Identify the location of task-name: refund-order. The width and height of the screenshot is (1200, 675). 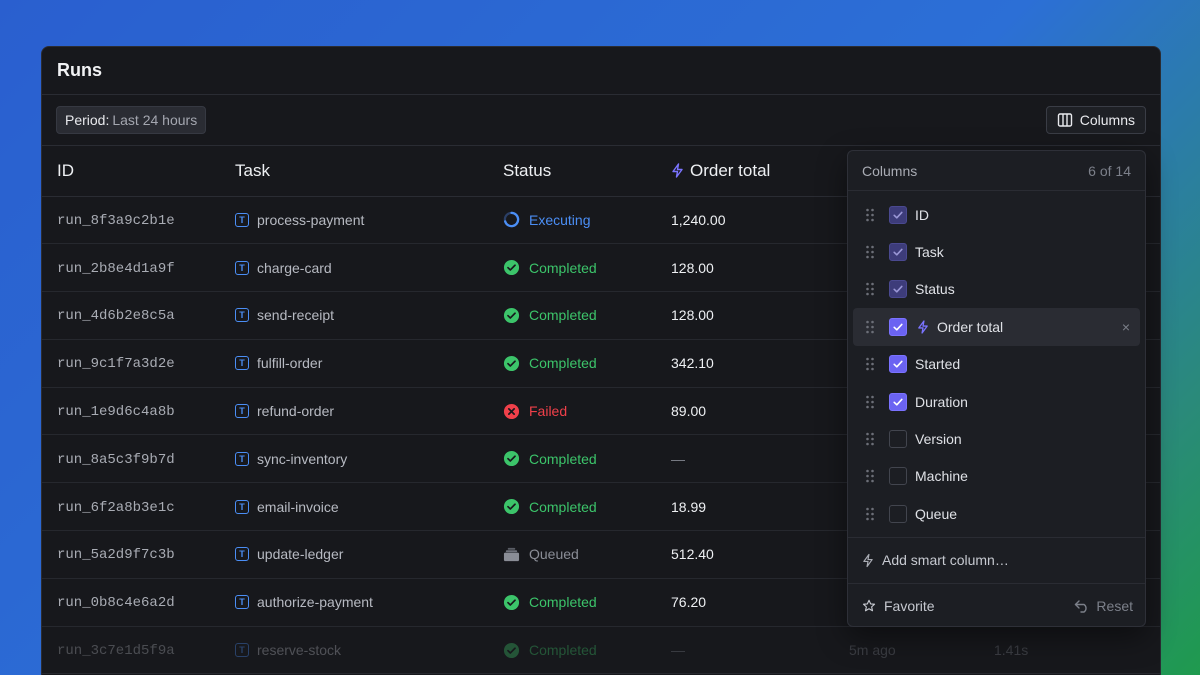
(296, 411).